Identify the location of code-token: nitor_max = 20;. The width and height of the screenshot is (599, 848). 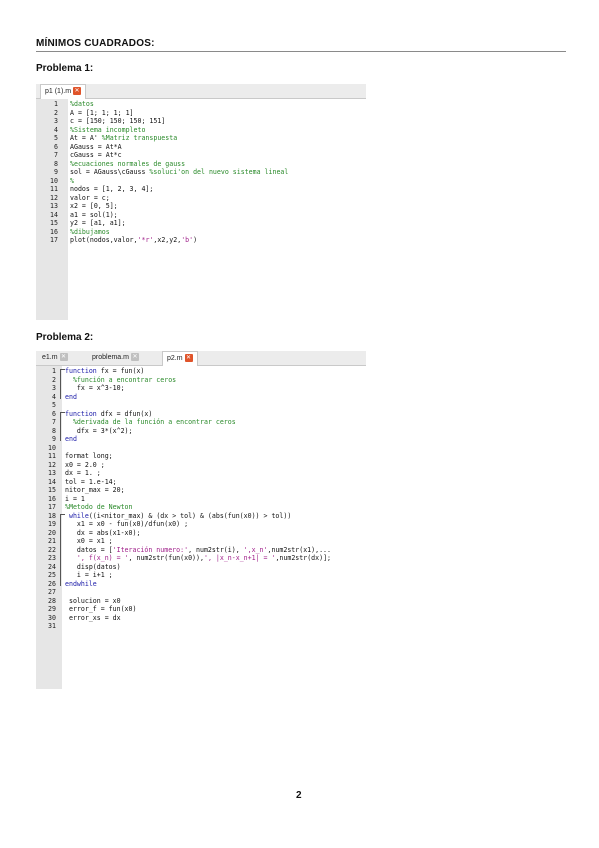
(95, 490).